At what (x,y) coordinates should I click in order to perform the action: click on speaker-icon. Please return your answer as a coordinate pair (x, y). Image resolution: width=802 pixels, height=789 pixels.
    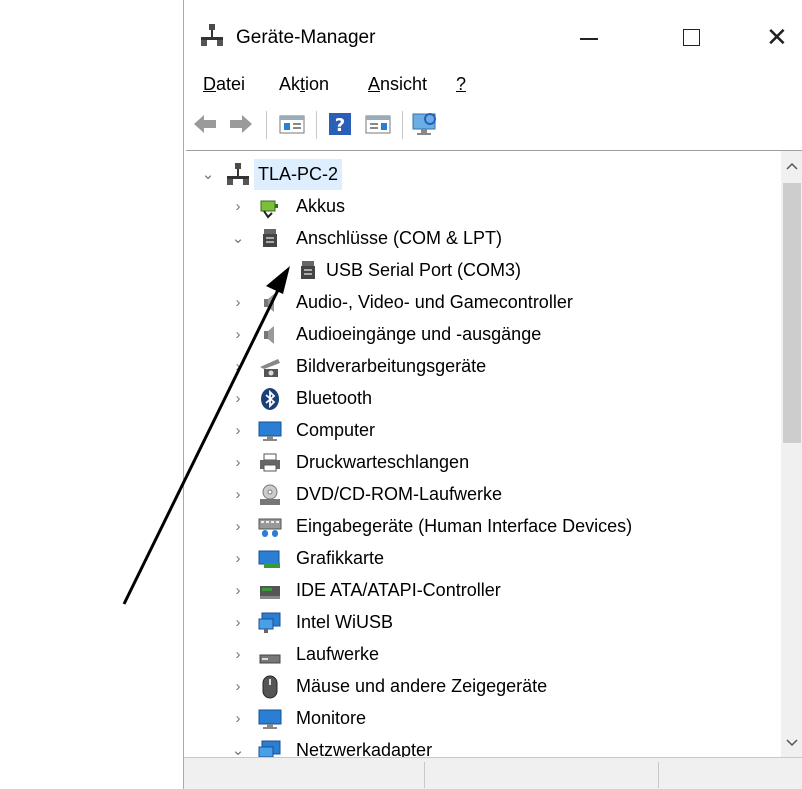
    Looking at the image, I should click on (270, 335).